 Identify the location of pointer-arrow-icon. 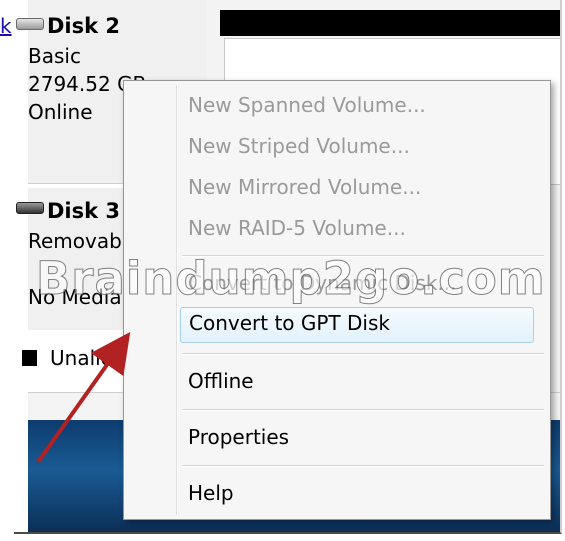
(83, 397).